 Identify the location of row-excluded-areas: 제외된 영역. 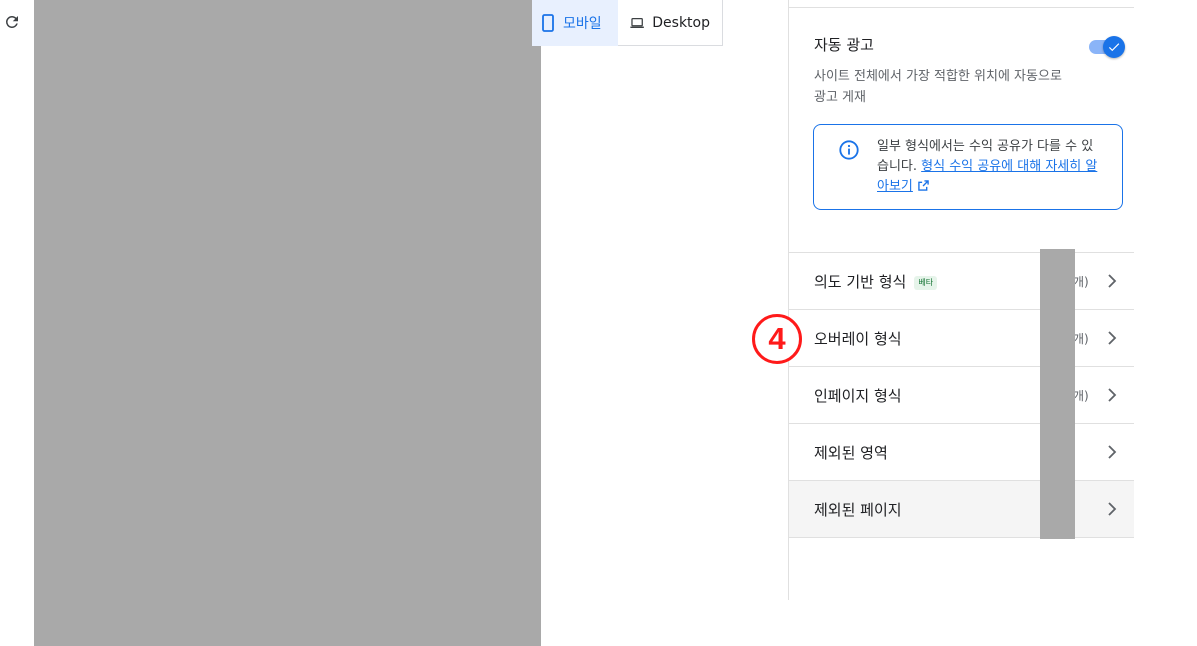
(961, 451).